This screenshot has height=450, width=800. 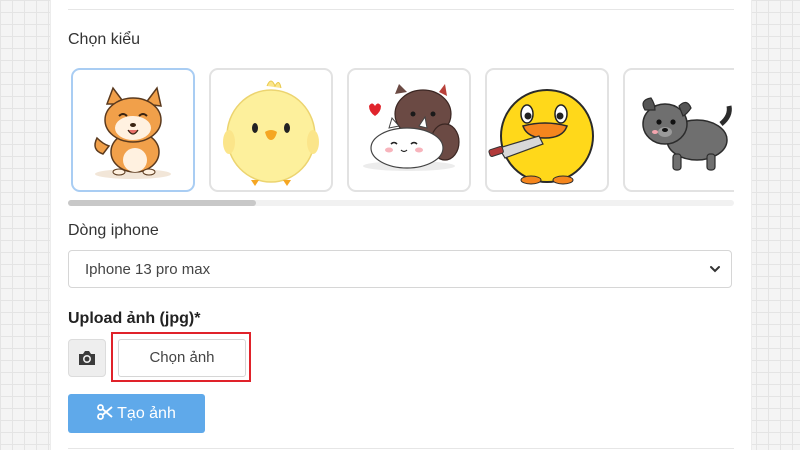 I want to click on carousel-scrollbar-thumb, so click(x=162, y=203).